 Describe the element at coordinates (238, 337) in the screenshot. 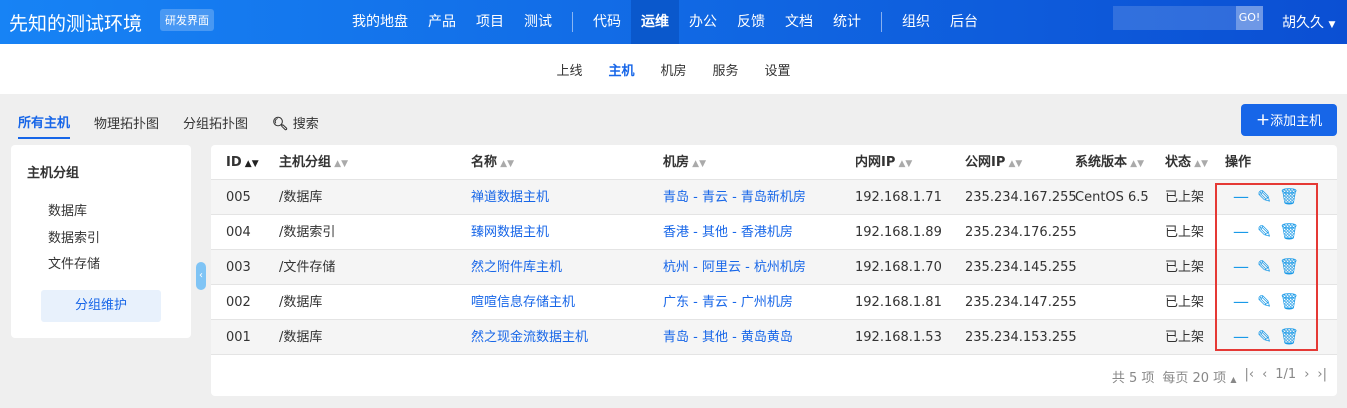

I see `id-cell: 001` at that location.